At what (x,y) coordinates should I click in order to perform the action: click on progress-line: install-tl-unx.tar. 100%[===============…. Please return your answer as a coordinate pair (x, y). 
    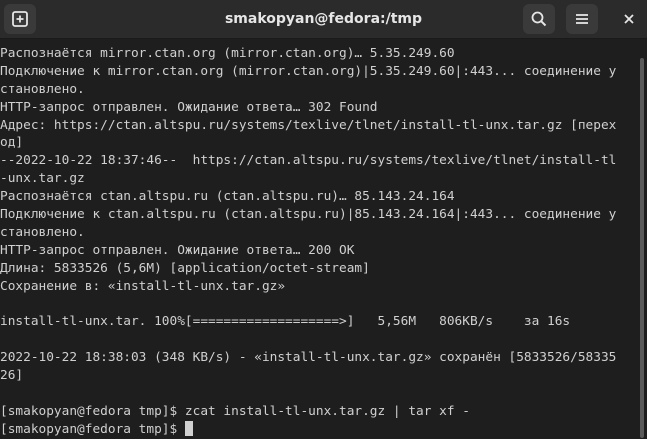
    Looking at the image, I should click on (285, 322).